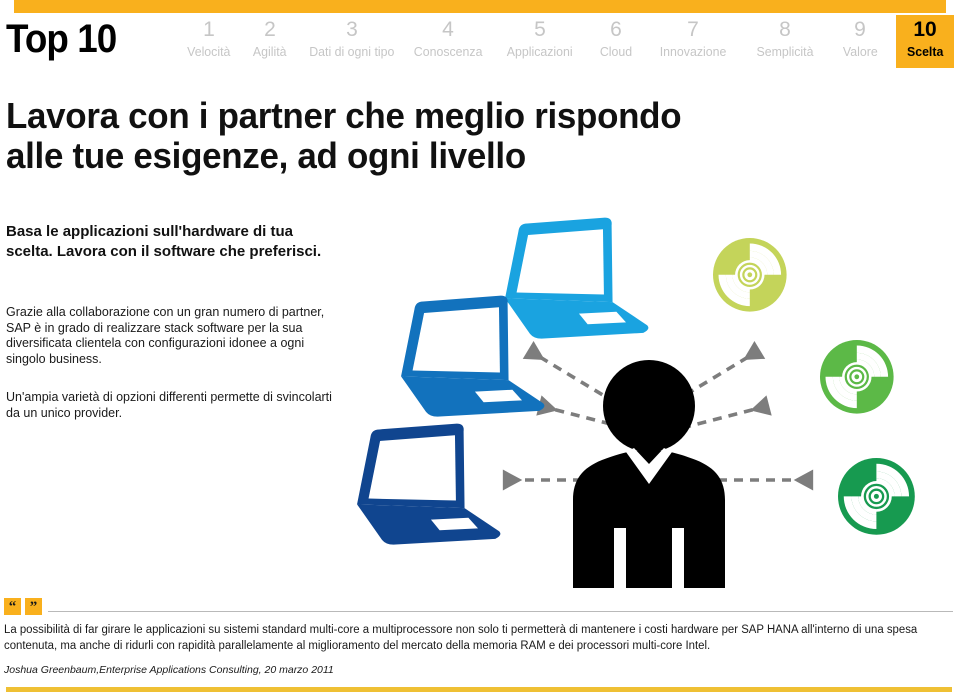 The width and height of the screenshot is (960, 698). I want to click on nav-item-semplicit: 8 Semplicità, so click(785, 41).